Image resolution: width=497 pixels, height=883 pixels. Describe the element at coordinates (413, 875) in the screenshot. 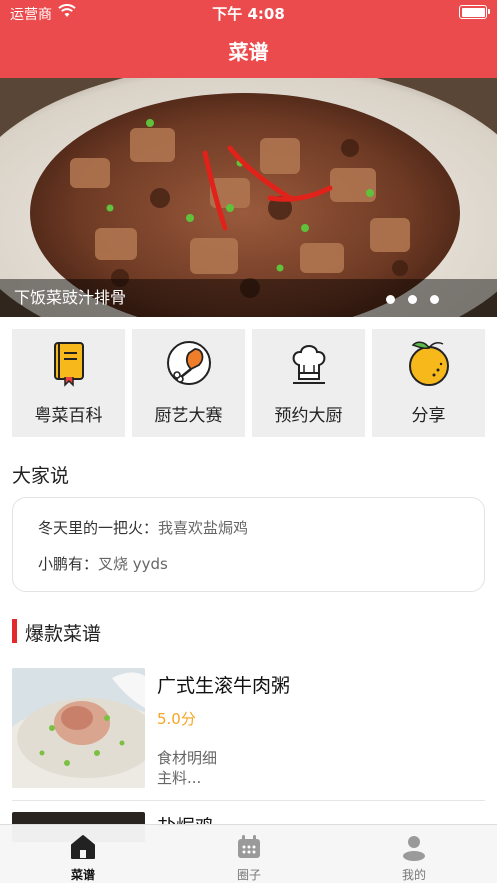

I see `tab-label: 我的` at that location.